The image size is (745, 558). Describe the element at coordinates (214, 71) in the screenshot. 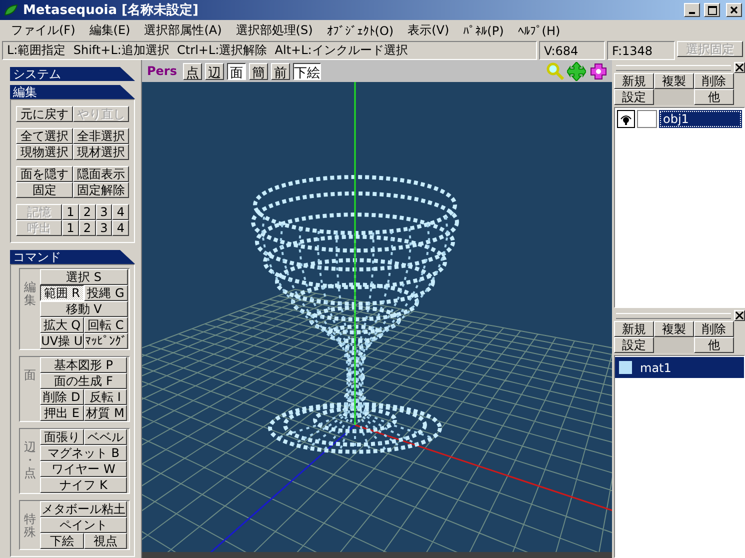

I see `view-toggle: 辺` at that location.